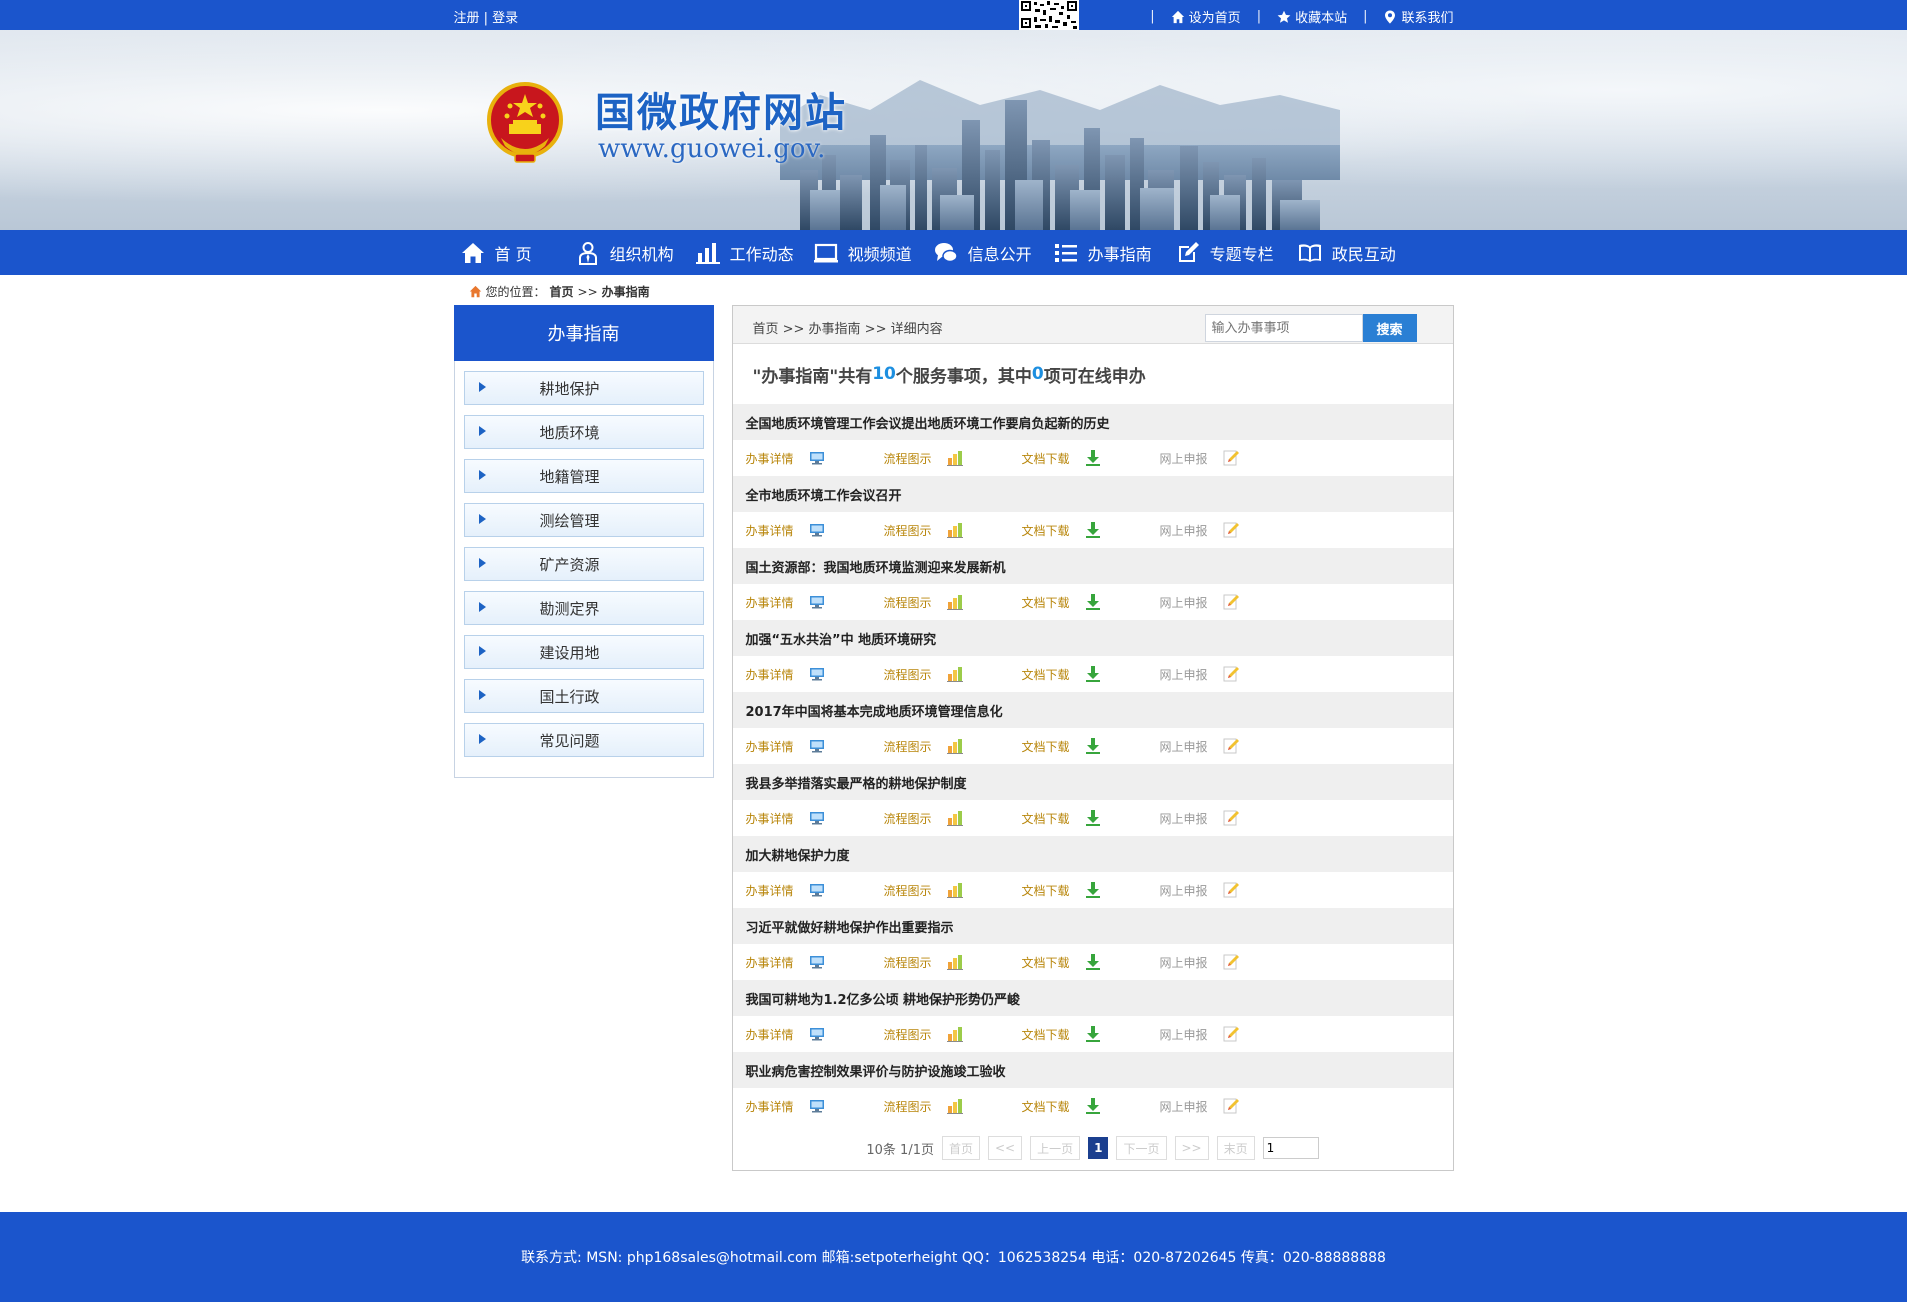 The width and height of the screenshot is (1907, 1302). I want to click on service-title-link: 2017年中国将基本完成地质环境管理信息化, so click(1092, 710).